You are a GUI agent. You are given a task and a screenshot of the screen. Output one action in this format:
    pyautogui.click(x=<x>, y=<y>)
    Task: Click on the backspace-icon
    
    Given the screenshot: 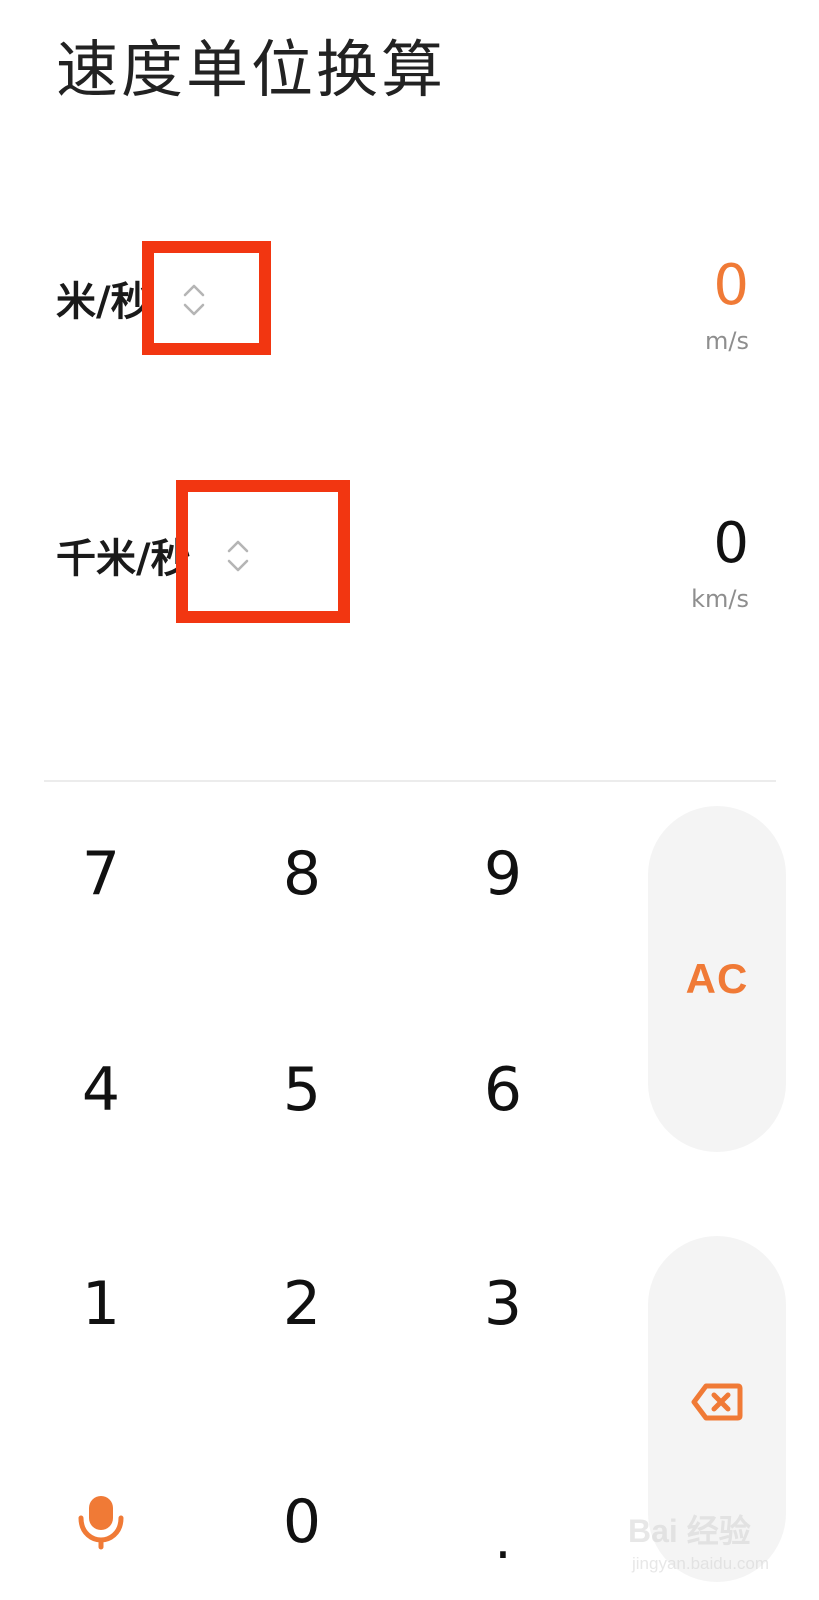 What is the action you would take?
    pyautogui.click(x=717, y=1402)
    